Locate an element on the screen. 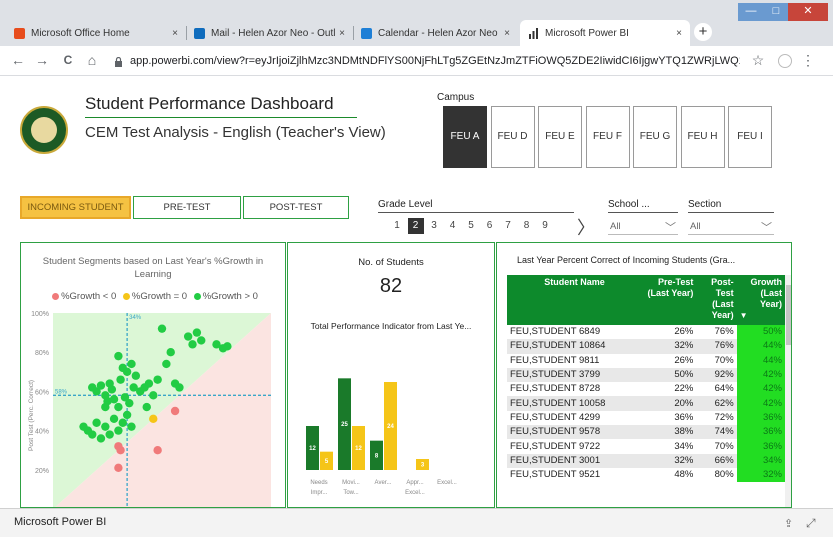 The height and width of the screenshot is (537, 833). campus-button: FEU A is located at coordinates (465, 137).